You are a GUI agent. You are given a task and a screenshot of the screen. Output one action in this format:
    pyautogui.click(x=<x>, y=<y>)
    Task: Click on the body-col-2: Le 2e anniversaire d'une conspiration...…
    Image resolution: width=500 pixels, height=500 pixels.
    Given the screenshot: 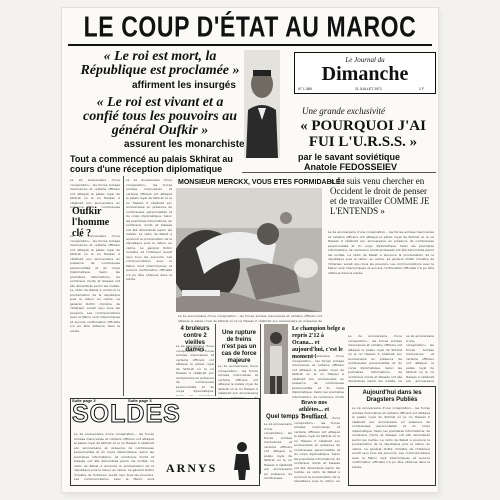 What is the action you would take?
    pyautogui.click(x=149, y=229)
    